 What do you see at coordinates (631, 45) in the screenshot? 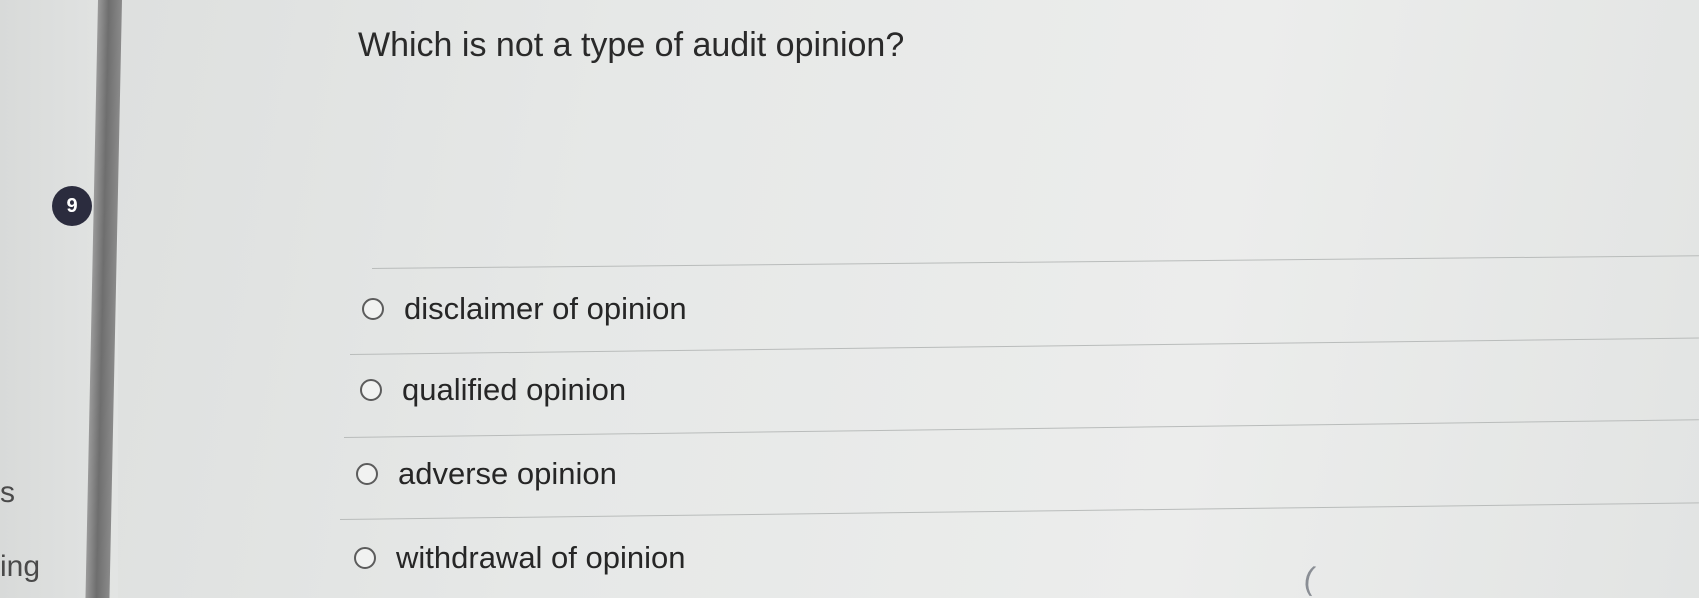
I see `question-text: Which is not a type of audit opinion?` at bounding box center [631, 45].